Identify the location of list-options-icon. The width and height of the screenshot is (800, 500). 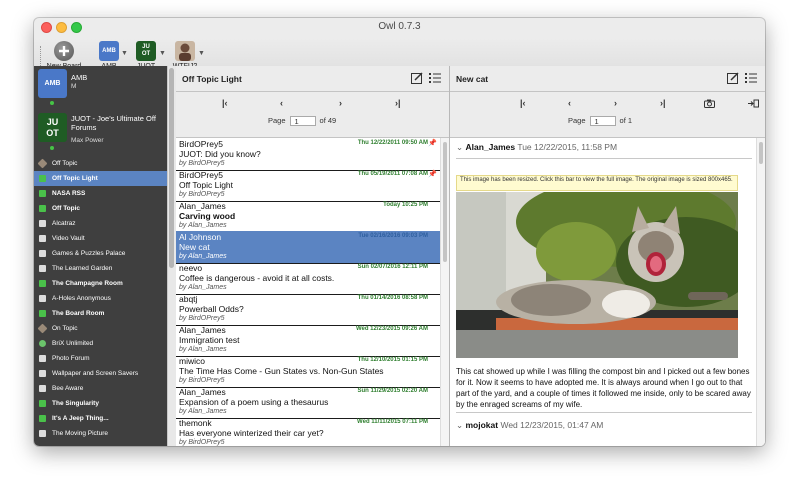
(435, 78).